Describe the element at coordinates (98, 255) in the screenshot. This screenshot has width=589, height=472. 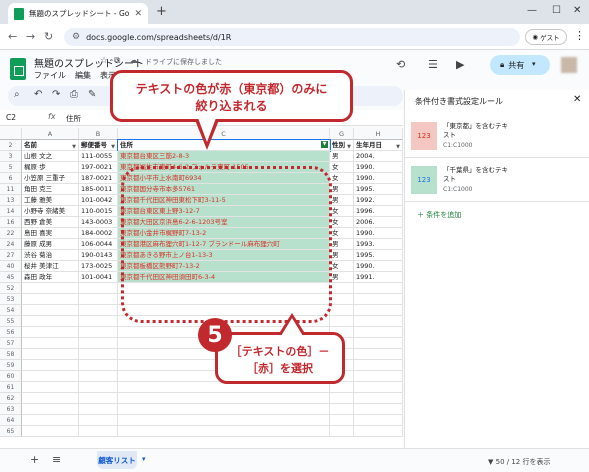
I see `data-cell: 190-0143` at that location.